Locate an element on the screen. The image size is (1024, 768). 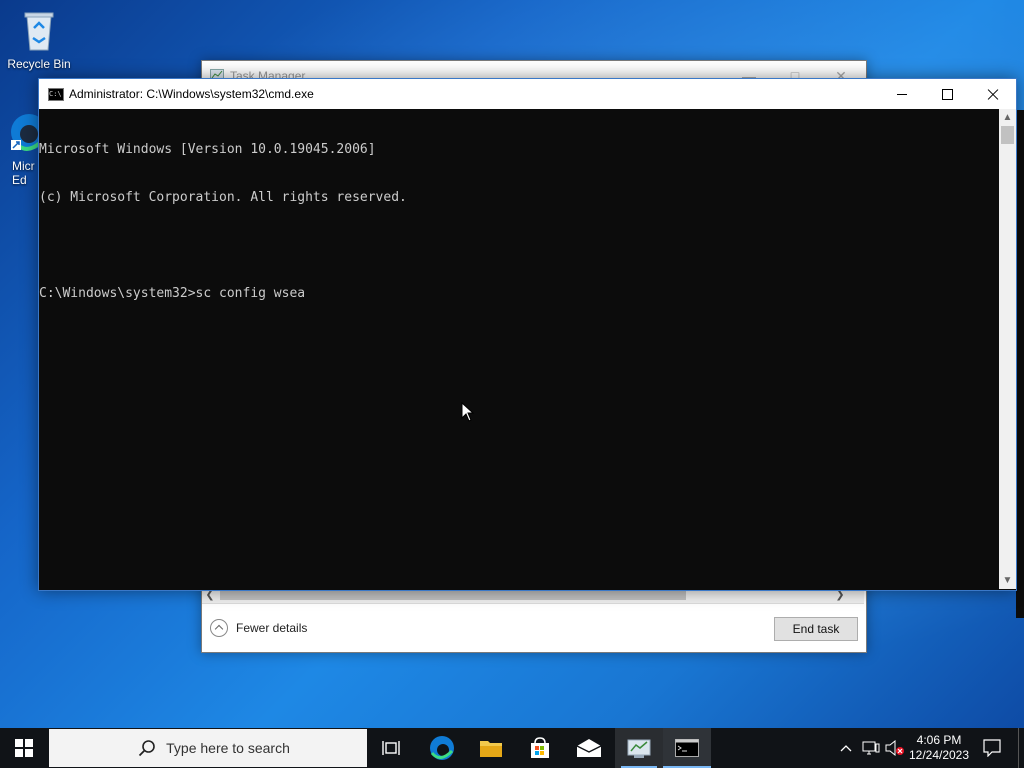
notification-icon is located at coordinates (992, 748).